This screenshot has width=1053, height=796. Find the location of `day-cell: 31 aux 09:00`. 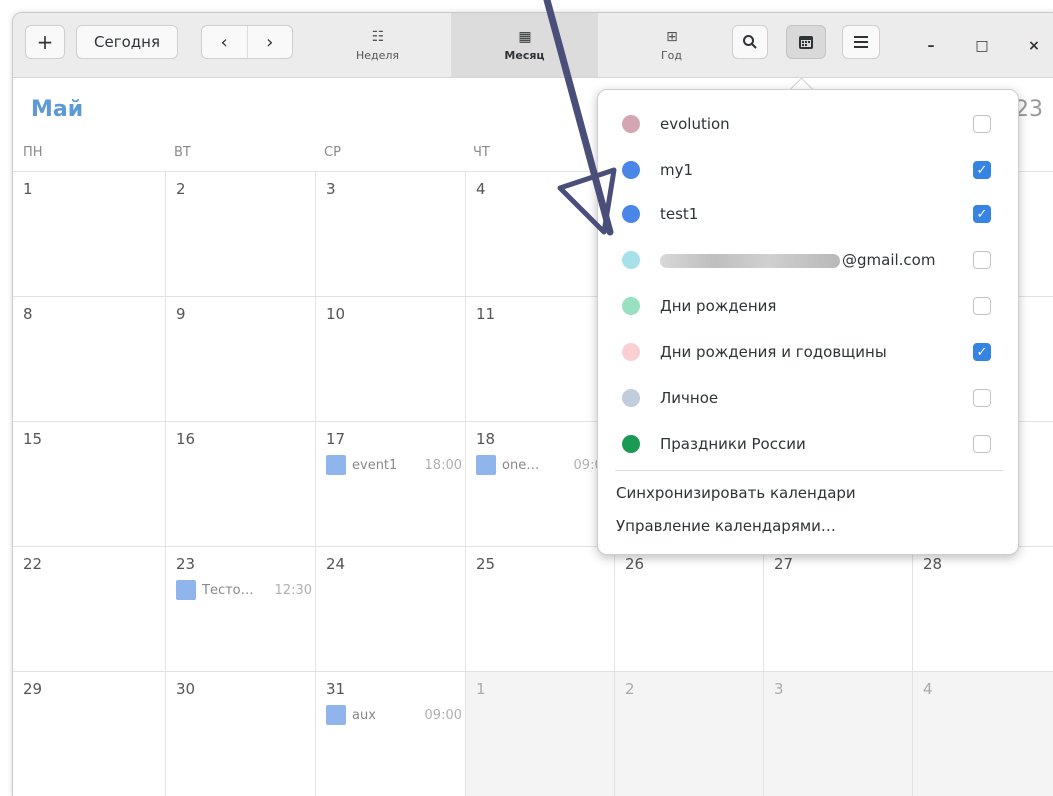

day-cell: 31 aux 09:00 is located at coordinates (391, 733).